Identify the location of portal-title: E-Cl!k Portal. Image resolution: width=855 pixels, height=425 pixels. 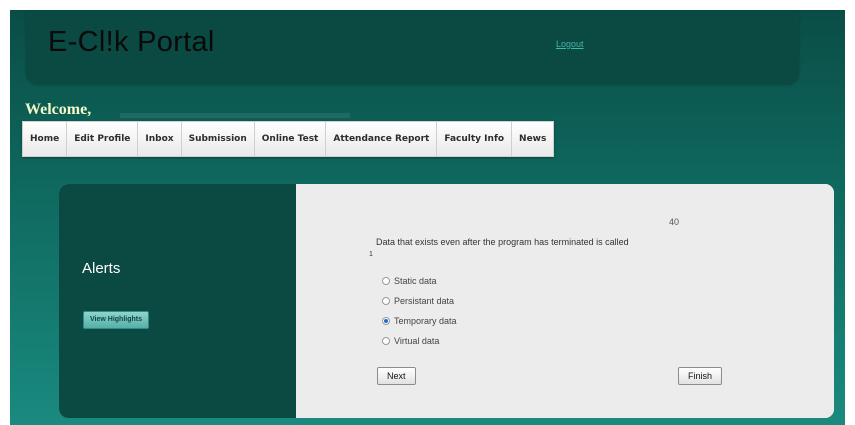
(131, 42).